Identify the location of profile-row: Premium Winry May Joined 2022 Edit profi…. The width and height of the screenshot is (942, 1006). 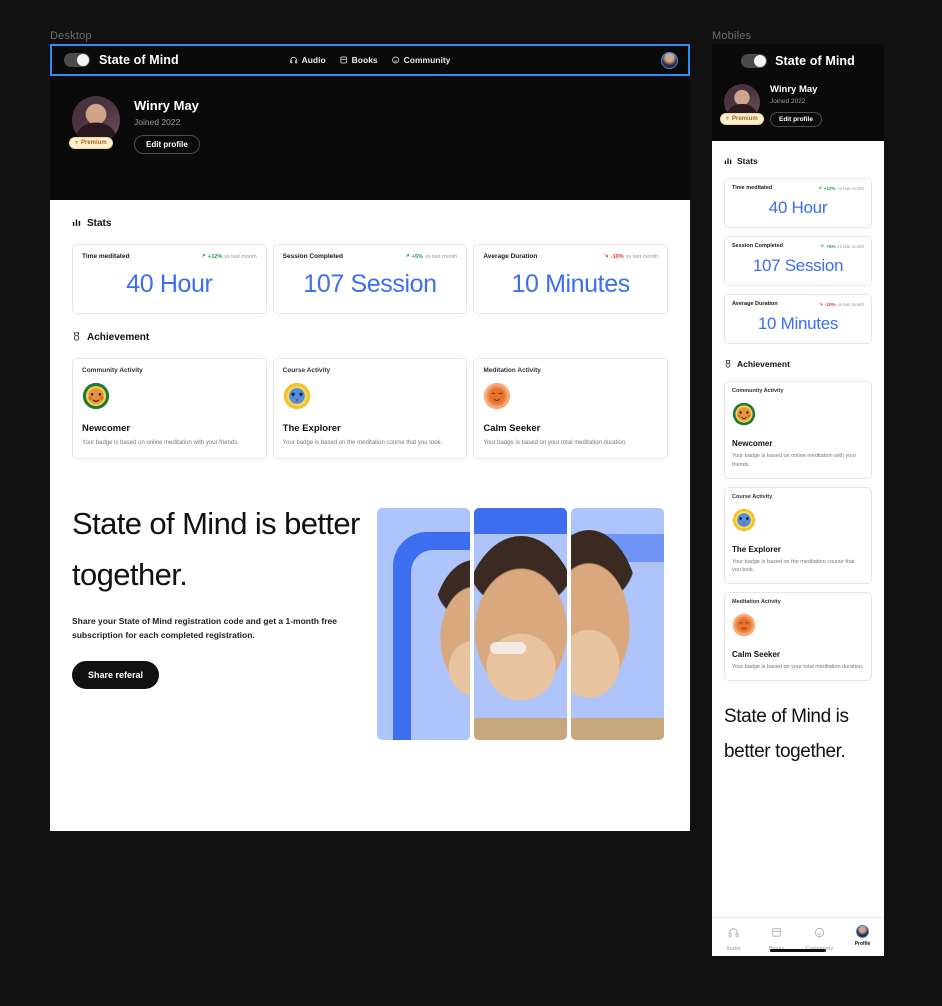
(368, 125).